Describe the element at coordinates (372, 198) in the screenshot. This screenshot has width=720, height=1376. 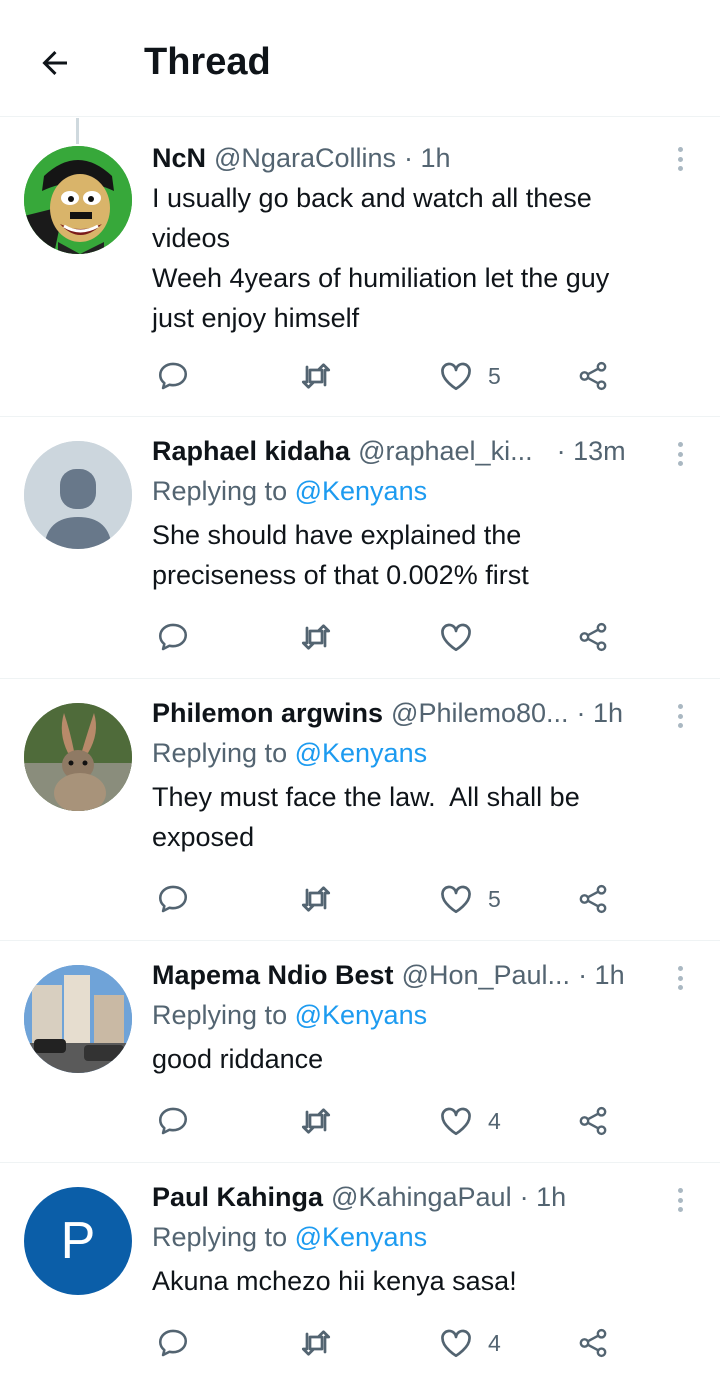
I see `tweet-text-line: I usually go back and watch all these` at that location.